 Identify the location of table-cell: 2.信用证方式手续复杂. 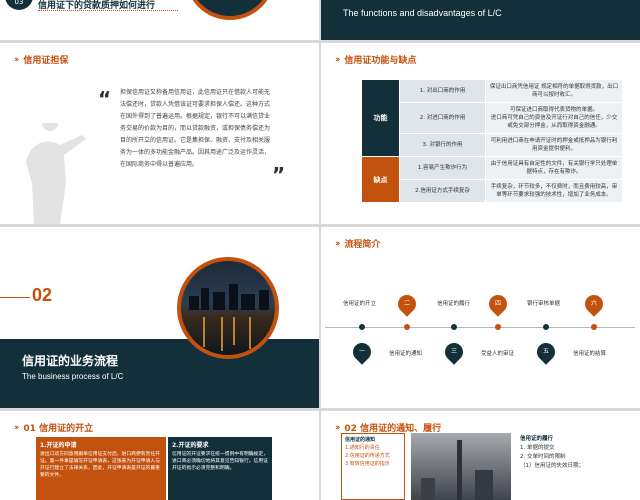
(442, 191).